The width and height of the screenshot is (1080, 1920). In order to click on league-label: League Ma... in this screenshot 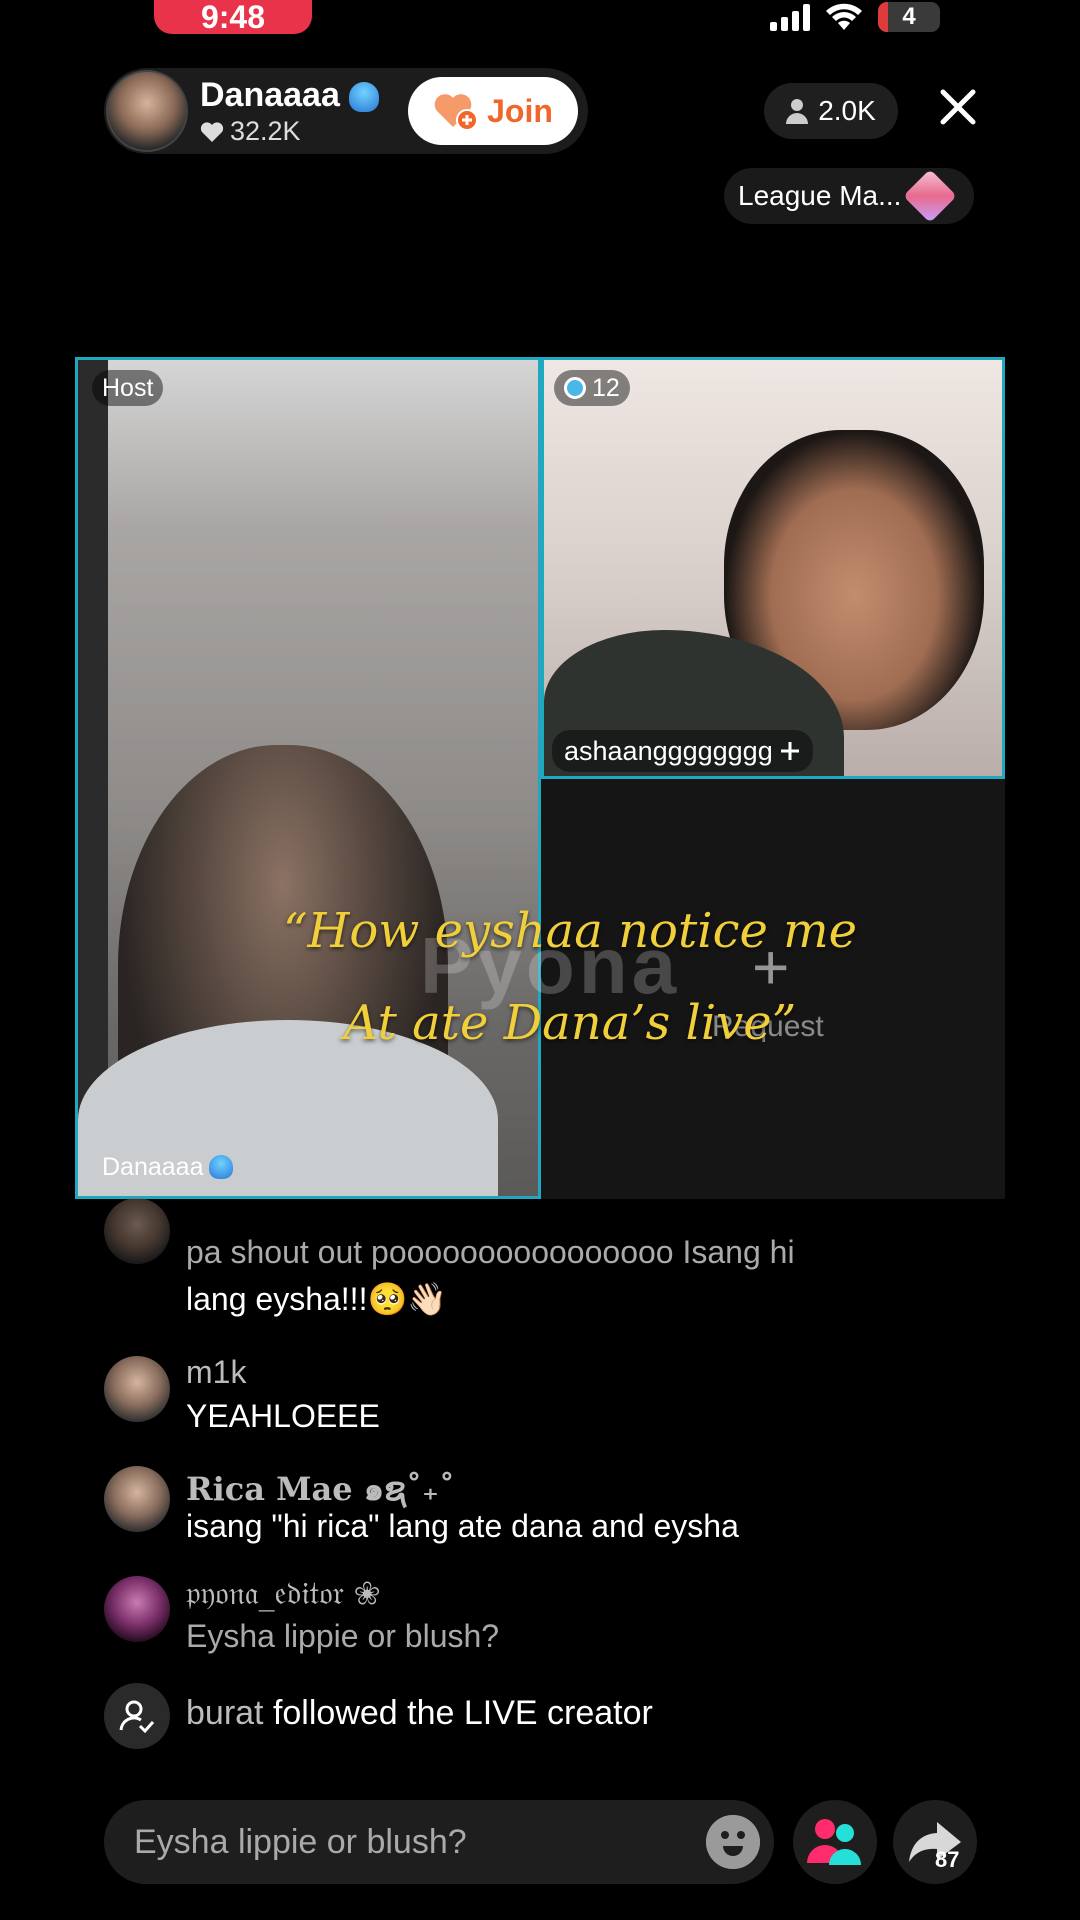, I will do `click(820, 195)`.